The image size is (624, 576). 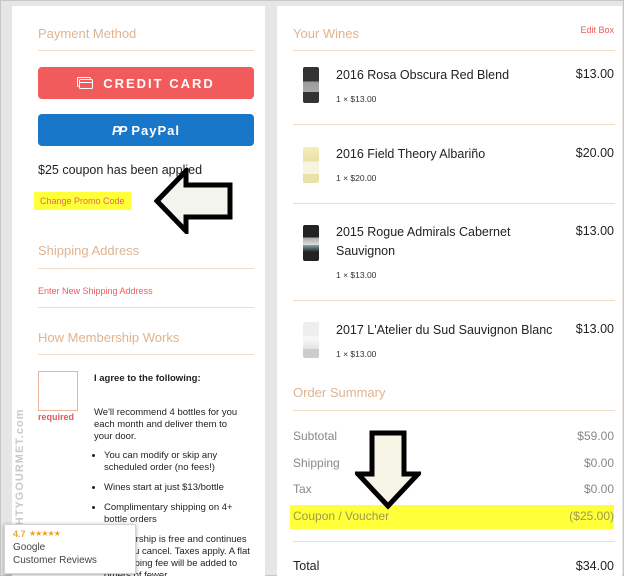 What do you see at coordinates (147, 378) in the screenshot?
I see `agree-heading: I agree to the following:` at bounding box center [147, 378].